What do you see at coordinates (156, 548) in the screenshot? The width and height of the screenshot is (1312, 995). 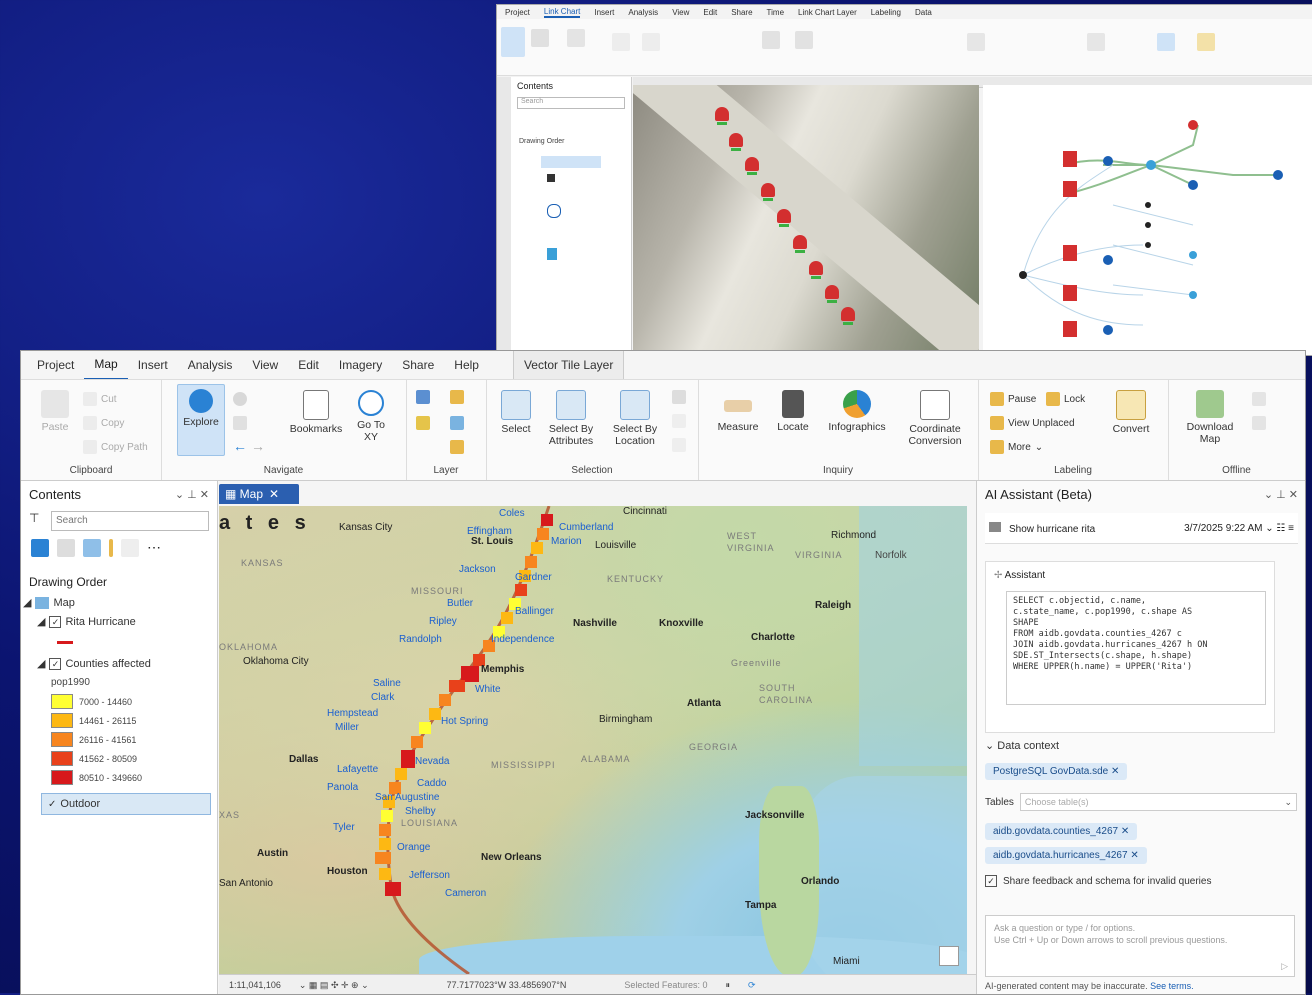 I see `more-options-icon: ⋯` at bounding box center [156, 548].